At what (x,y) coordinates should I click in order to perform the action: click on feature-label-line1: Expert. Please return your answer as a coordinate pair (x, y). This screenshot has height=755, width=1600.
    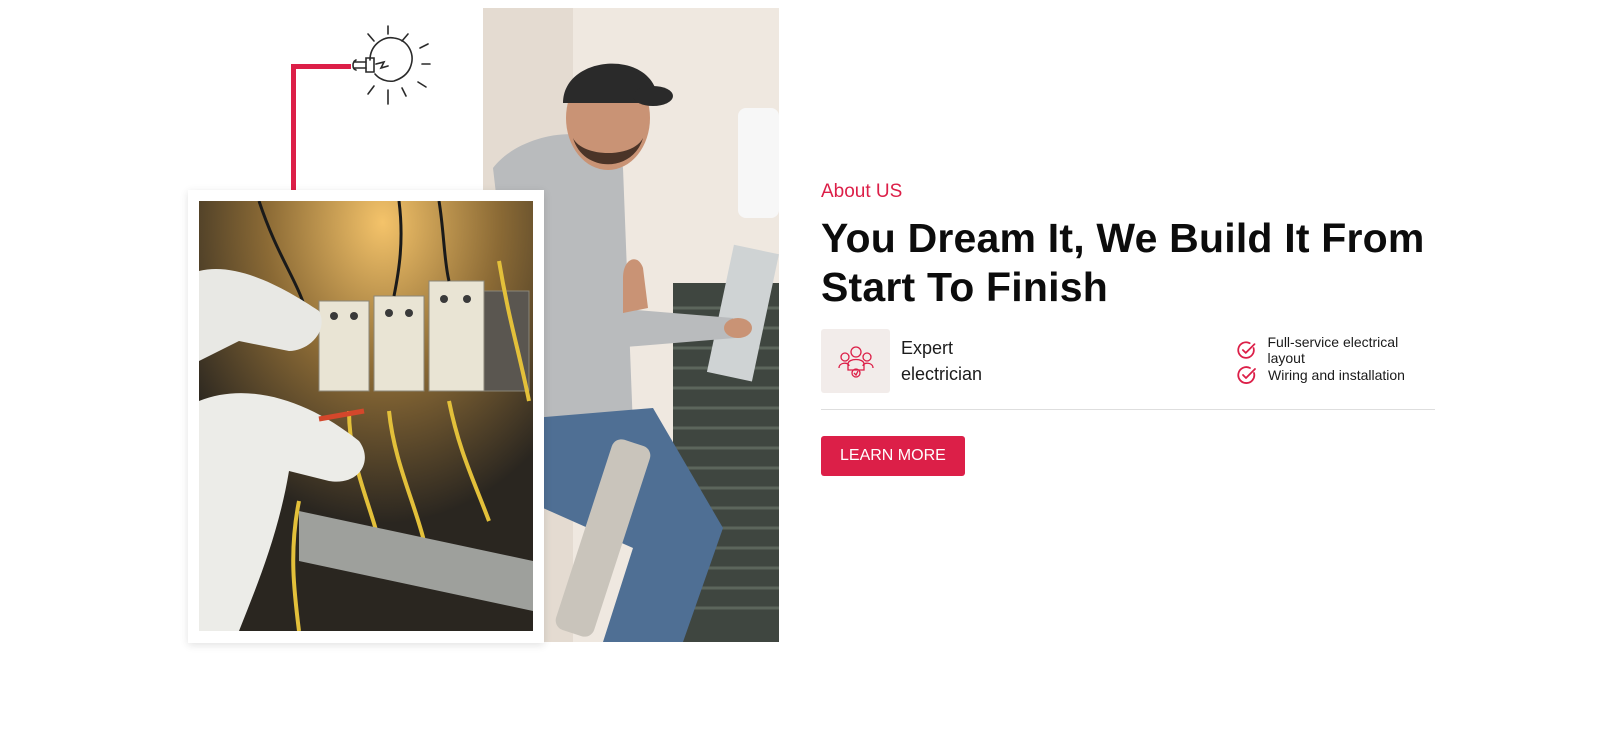
    Looking at the image, I should click on (927, 348).